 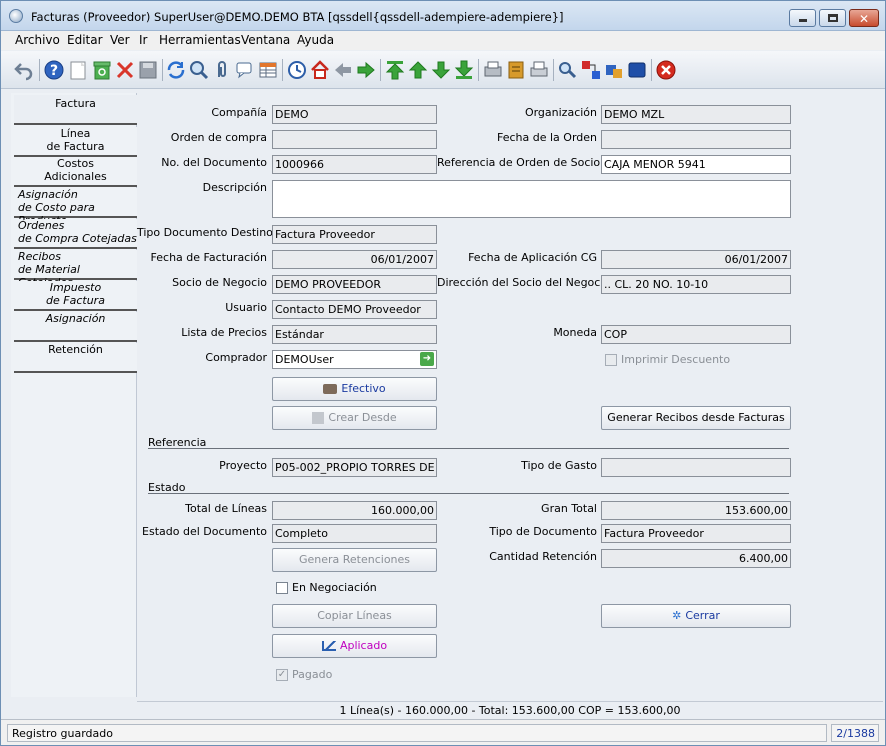 I want to click on copy-icon, so click(x=318, y=418).